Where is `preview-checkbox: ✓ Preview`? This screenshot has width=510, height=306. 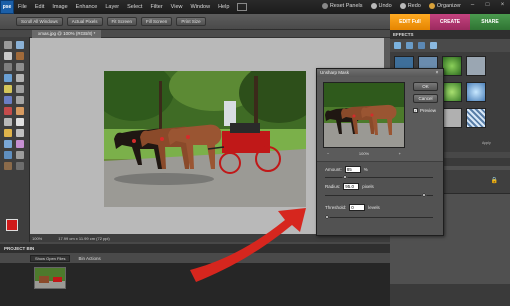 preview-checkbox: ✓ Preview is located at coordinates (424, 110).